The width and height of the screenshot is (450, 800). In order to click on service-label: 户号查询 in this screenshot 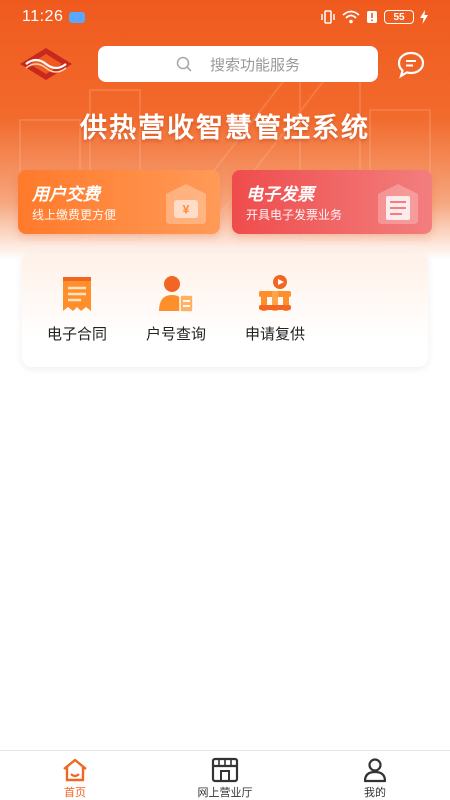, I will do `click(175, 334)`.